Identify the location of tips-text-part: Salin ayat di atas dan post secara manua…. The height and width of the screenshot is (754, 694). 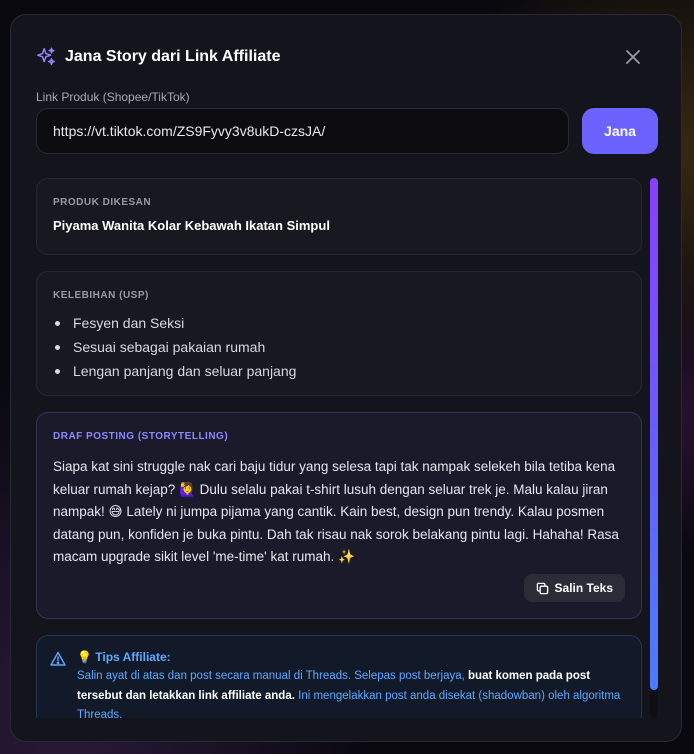
(273, 676).